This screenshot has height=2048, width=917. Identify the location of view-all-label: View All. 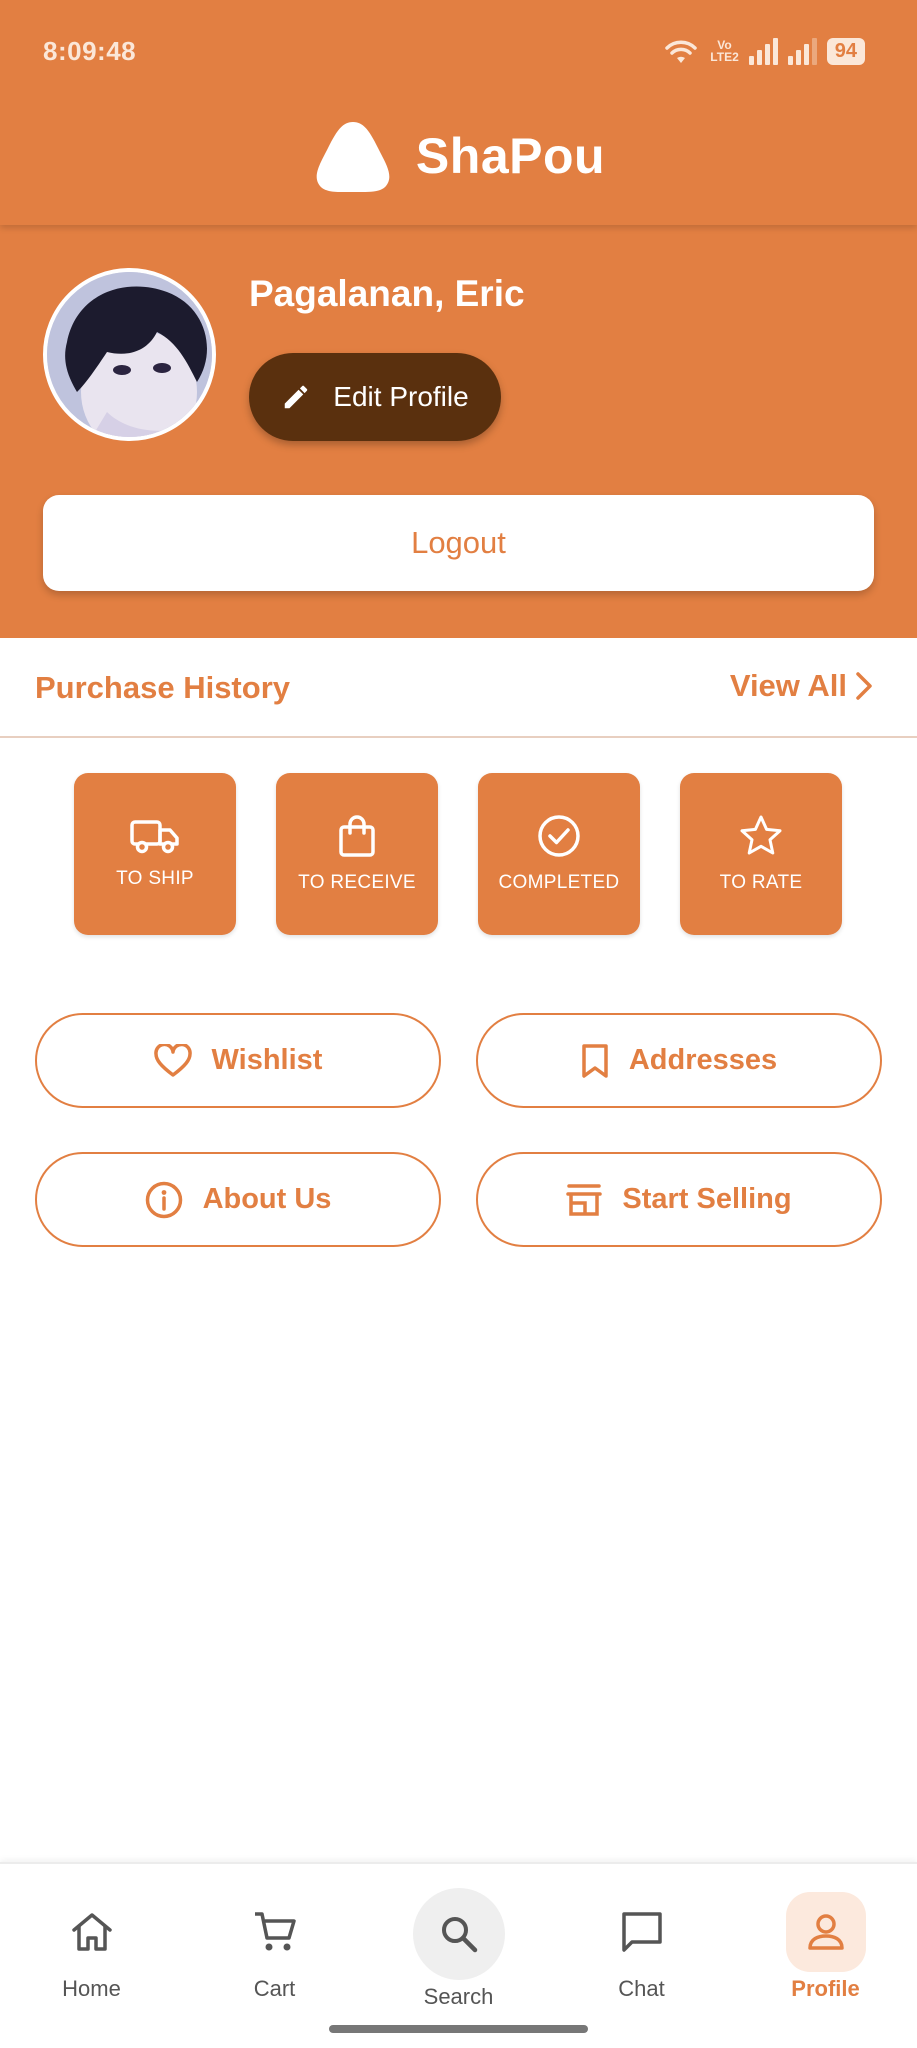
(788, 685).